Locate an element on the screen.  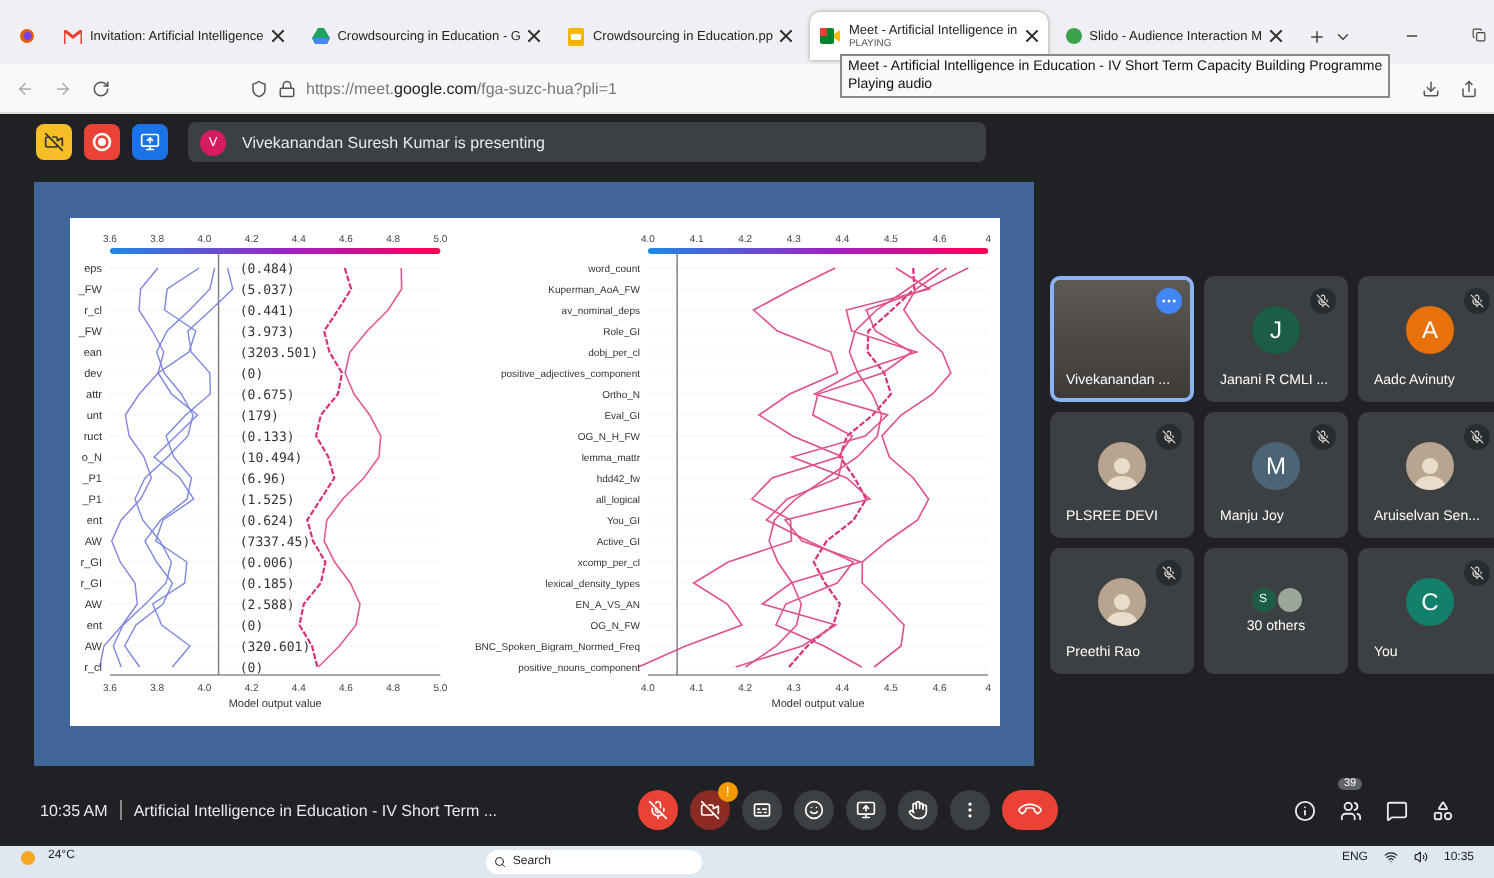
chat-icon is located at coordinates (1397, 810).